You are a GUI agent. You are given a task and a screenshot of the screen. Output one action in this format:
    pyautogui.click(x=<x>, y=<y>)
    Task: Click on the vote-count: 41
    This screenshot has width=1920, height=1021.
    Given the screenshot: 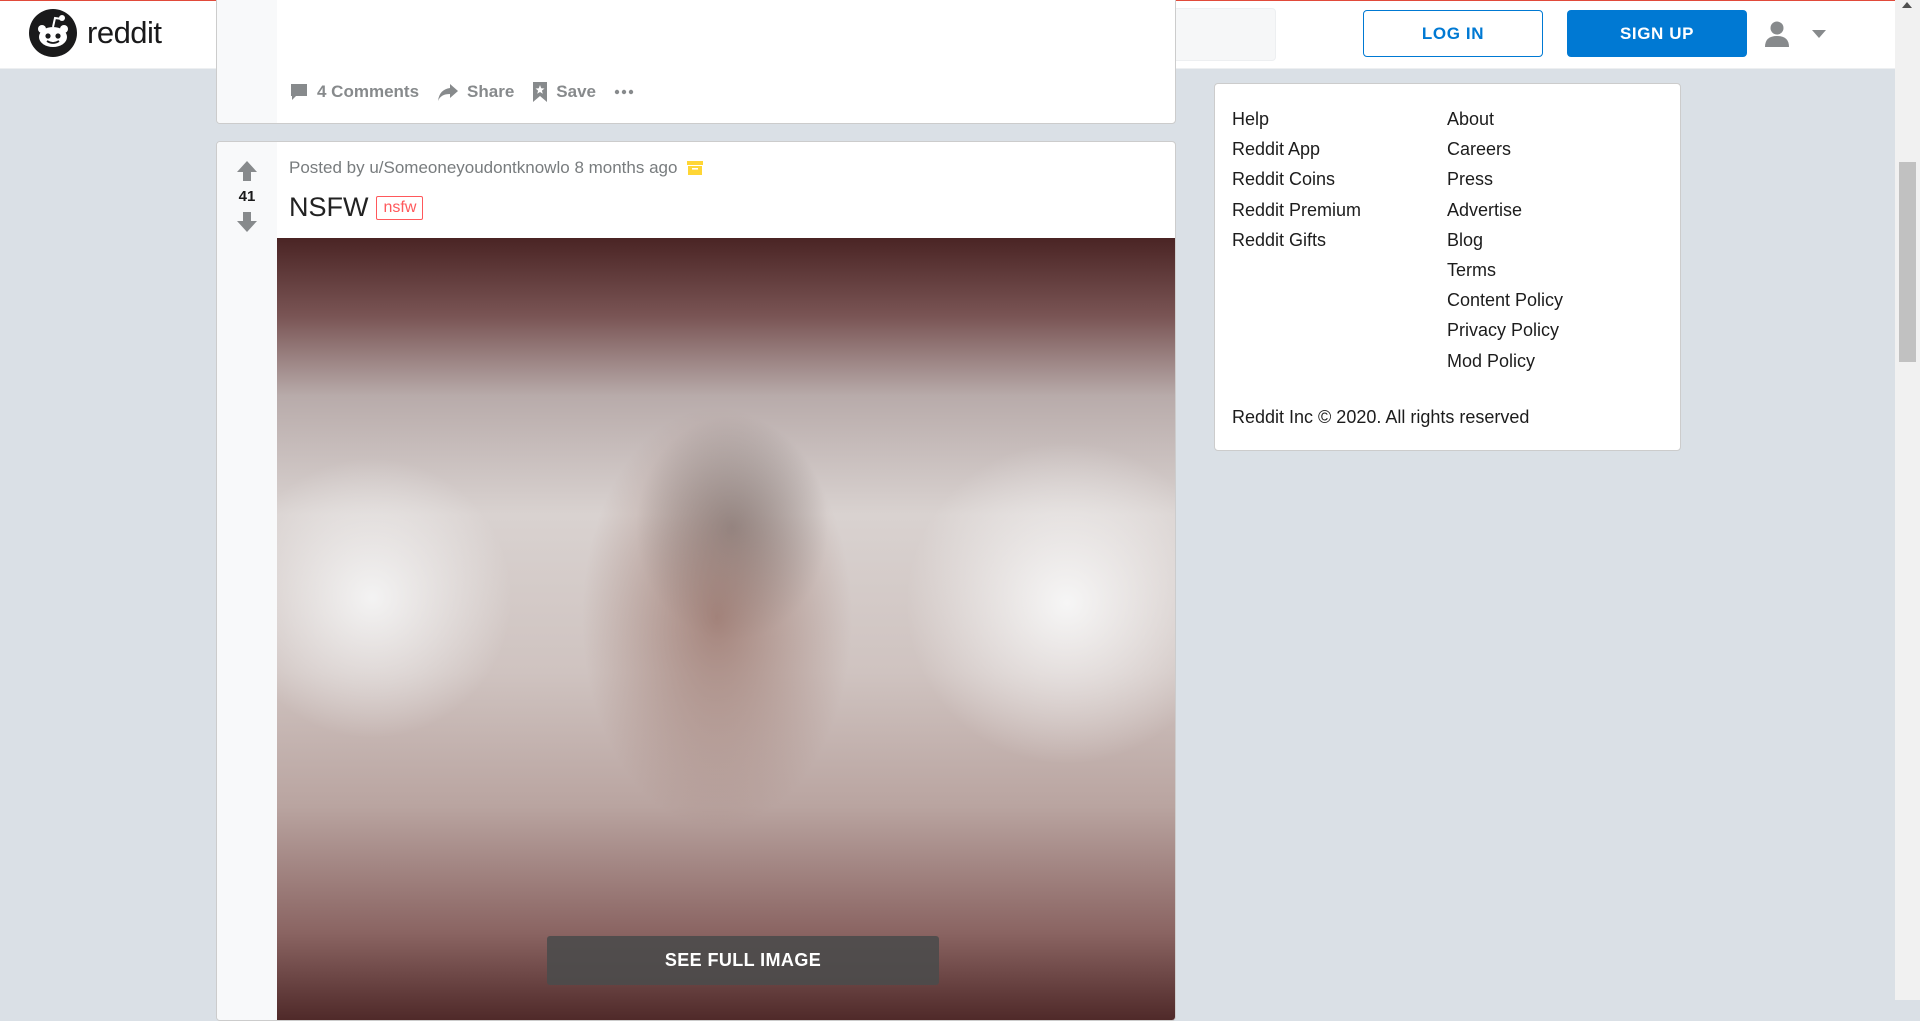 What is the action you would take?
    pyautogui.click(x=247, y=196)
    